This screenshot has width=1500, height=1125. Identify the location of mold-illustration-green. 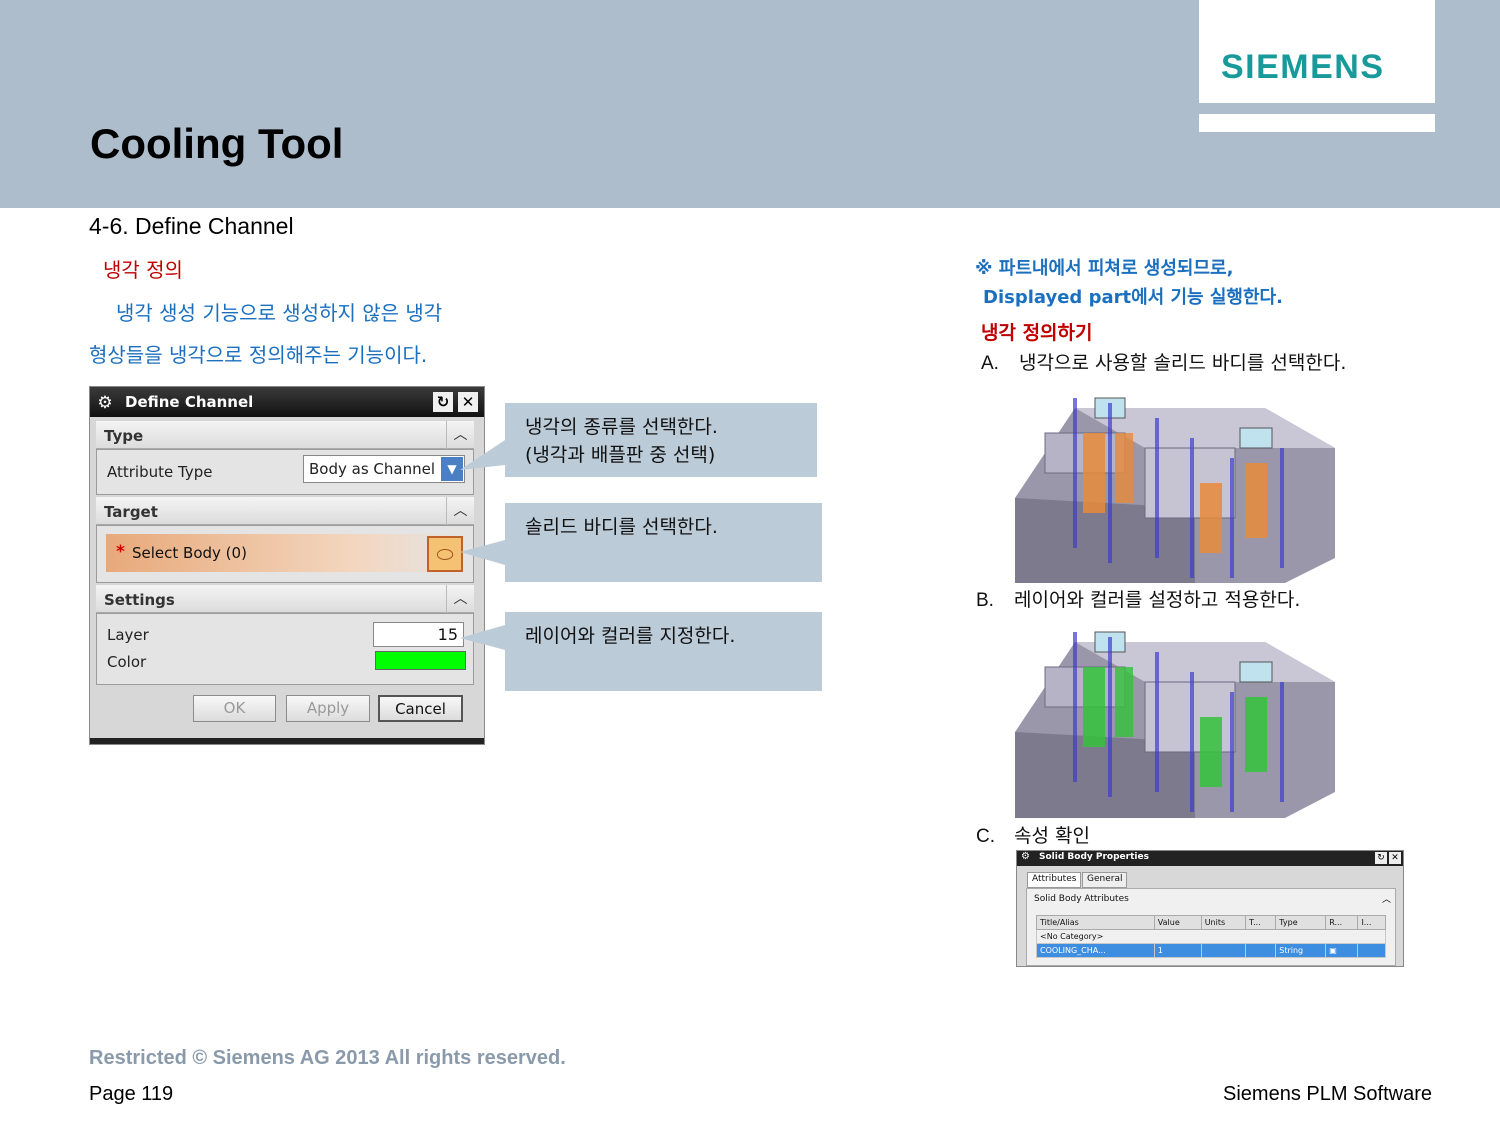
(1175, 720).